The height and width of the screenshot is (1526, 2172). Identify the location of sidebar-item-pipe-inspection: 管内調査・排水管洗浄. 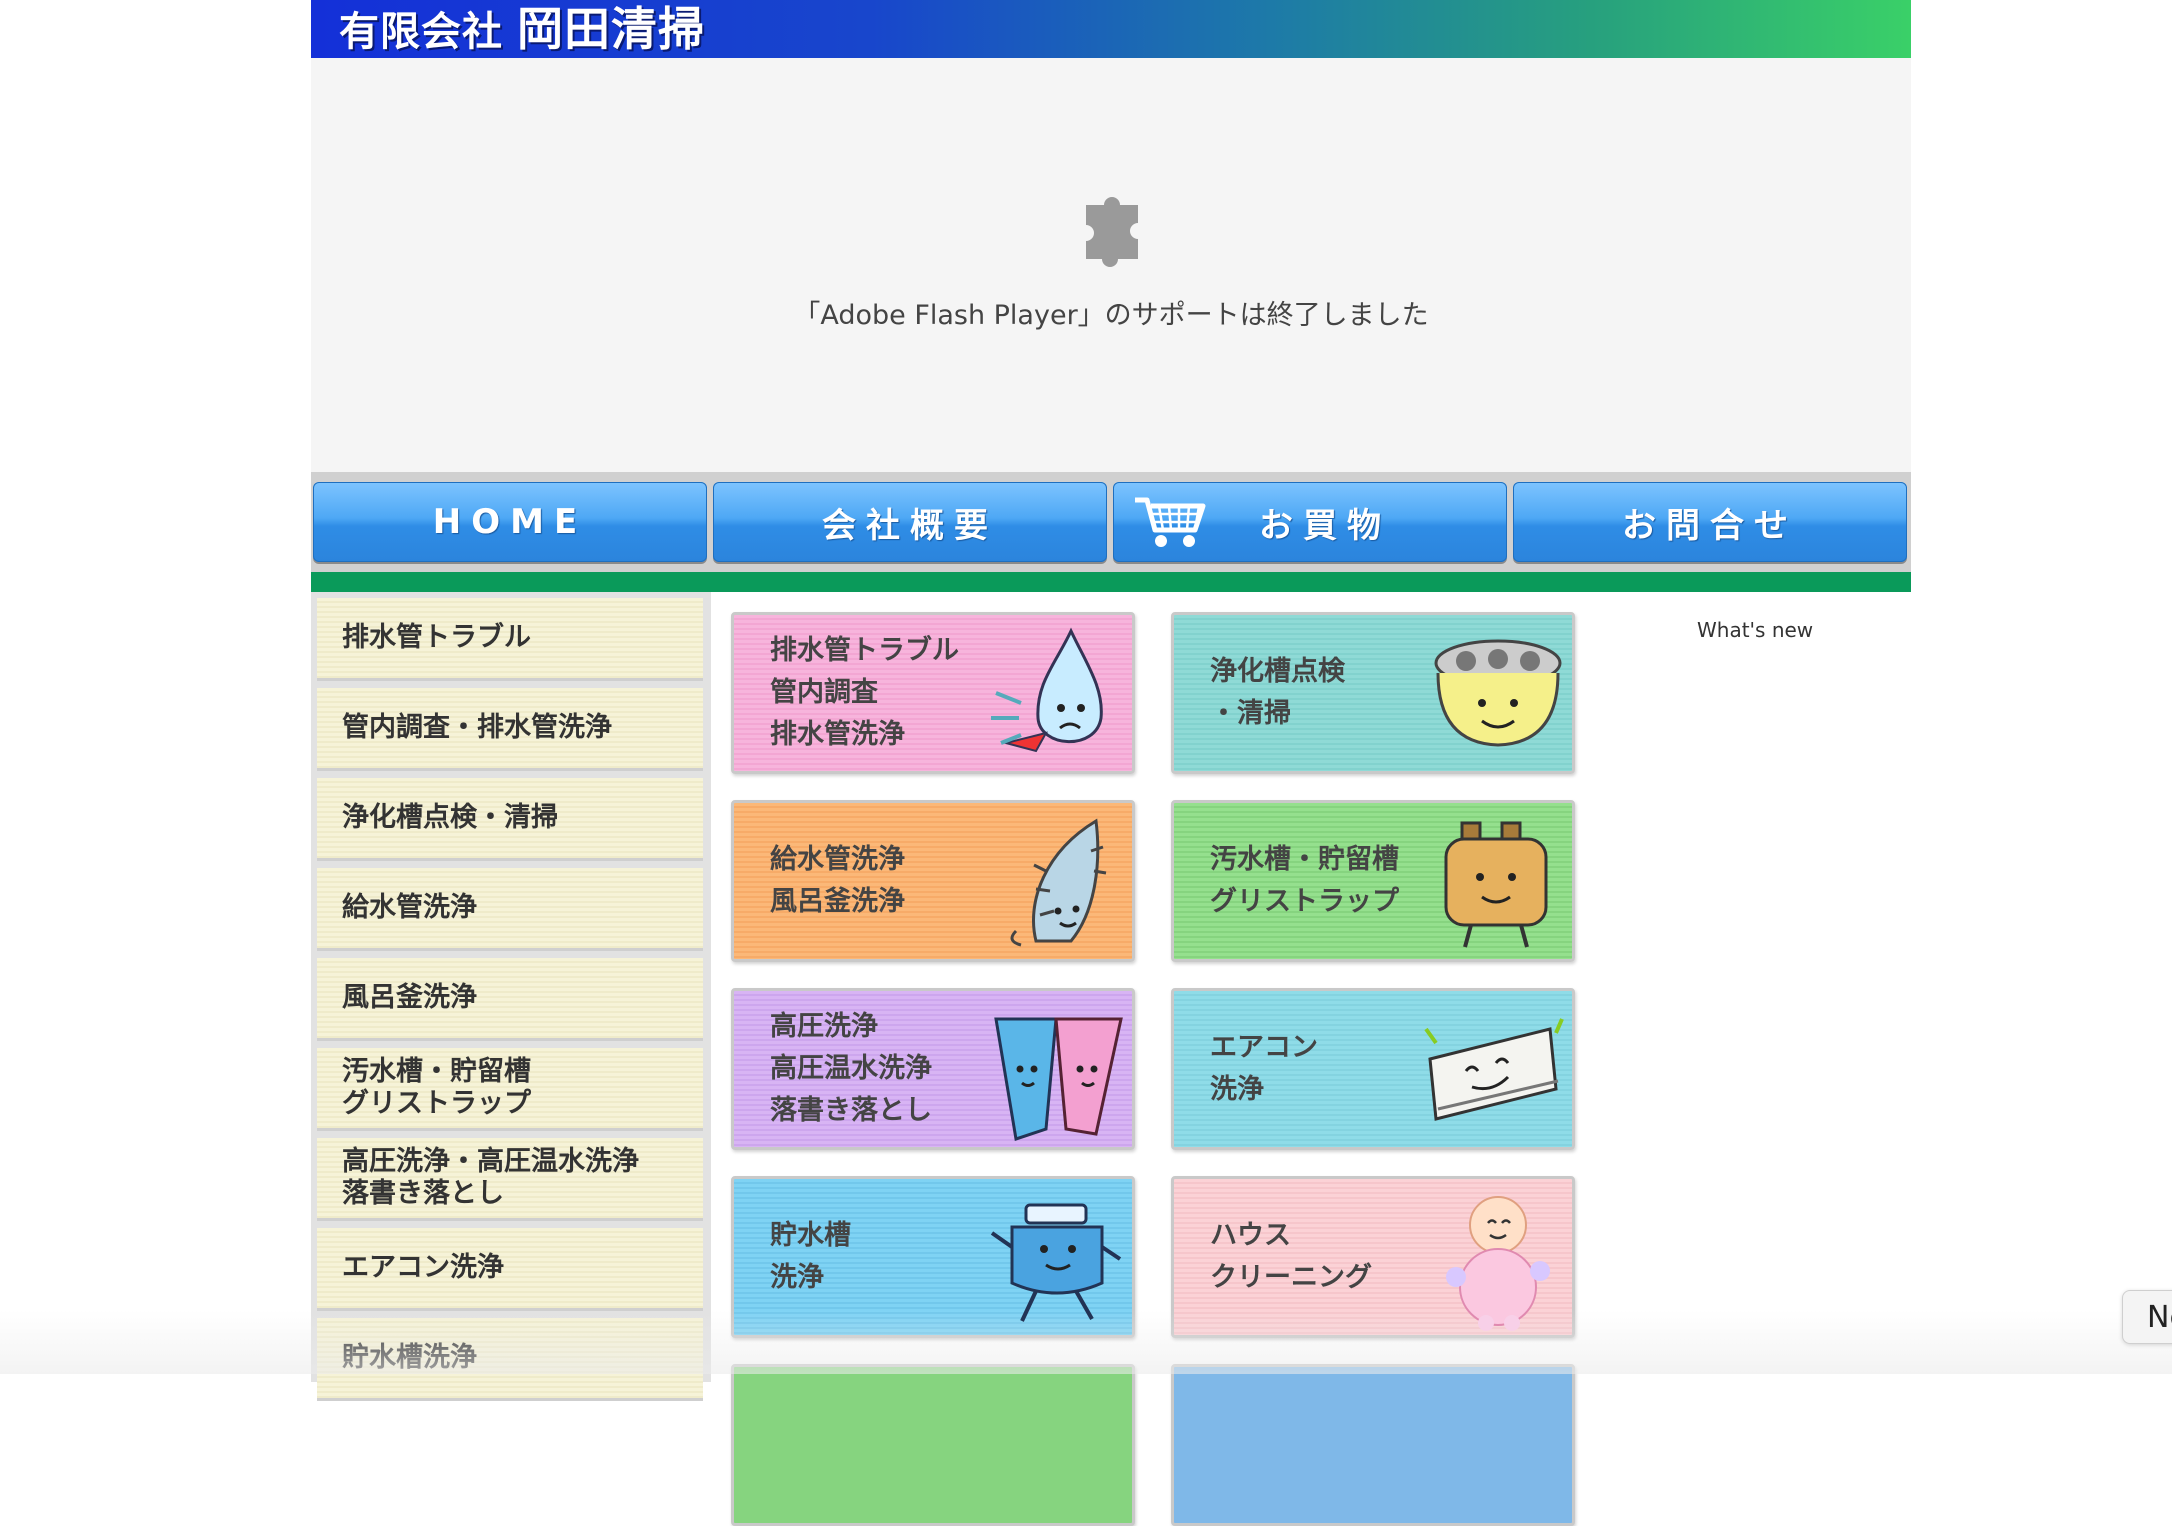
(510, 728).